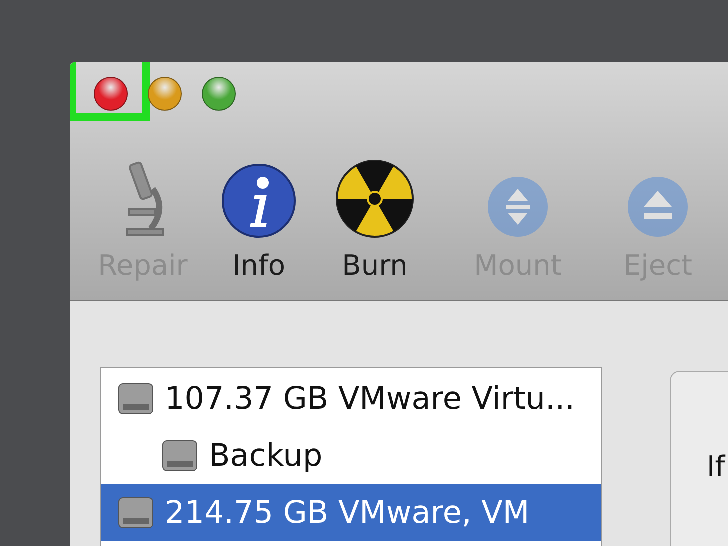 The image size is (728, 546). I want to click on minimize-button, so click(165, 94).